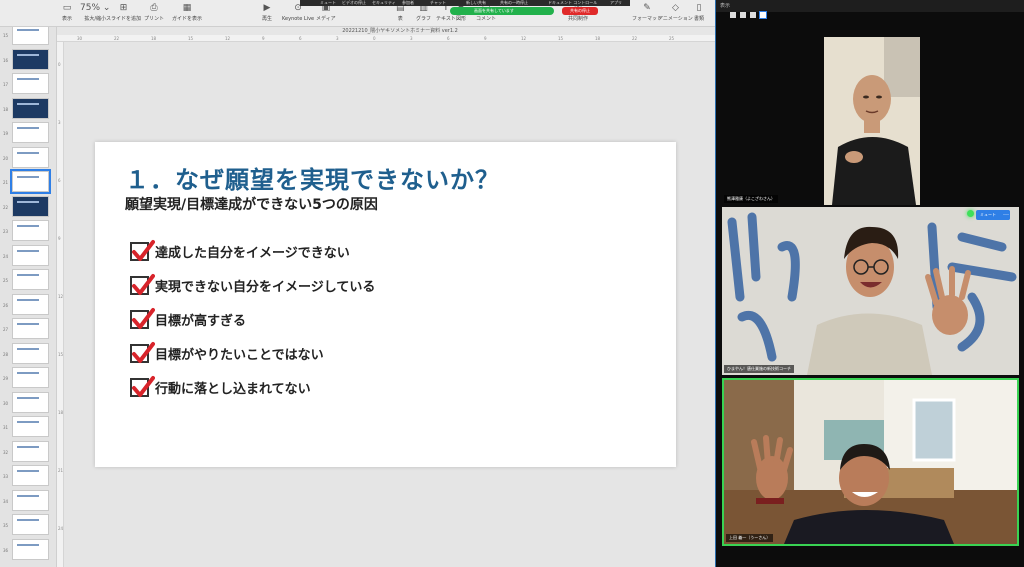  Describe the element at coordinates (28, 60) in the screenshot. I see `slide-thumbnail: 16` at that location.